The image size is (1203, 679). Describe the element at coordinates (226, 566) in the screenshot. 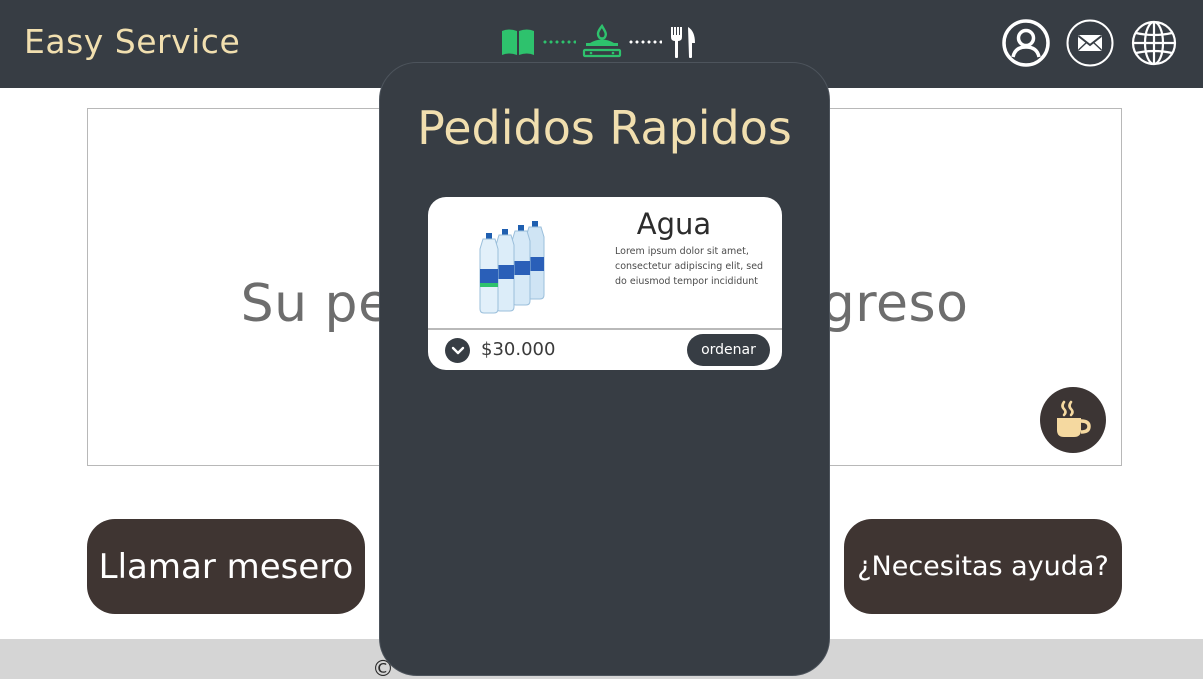

I see `call-waiter-button: Llamar mesero` at that location.